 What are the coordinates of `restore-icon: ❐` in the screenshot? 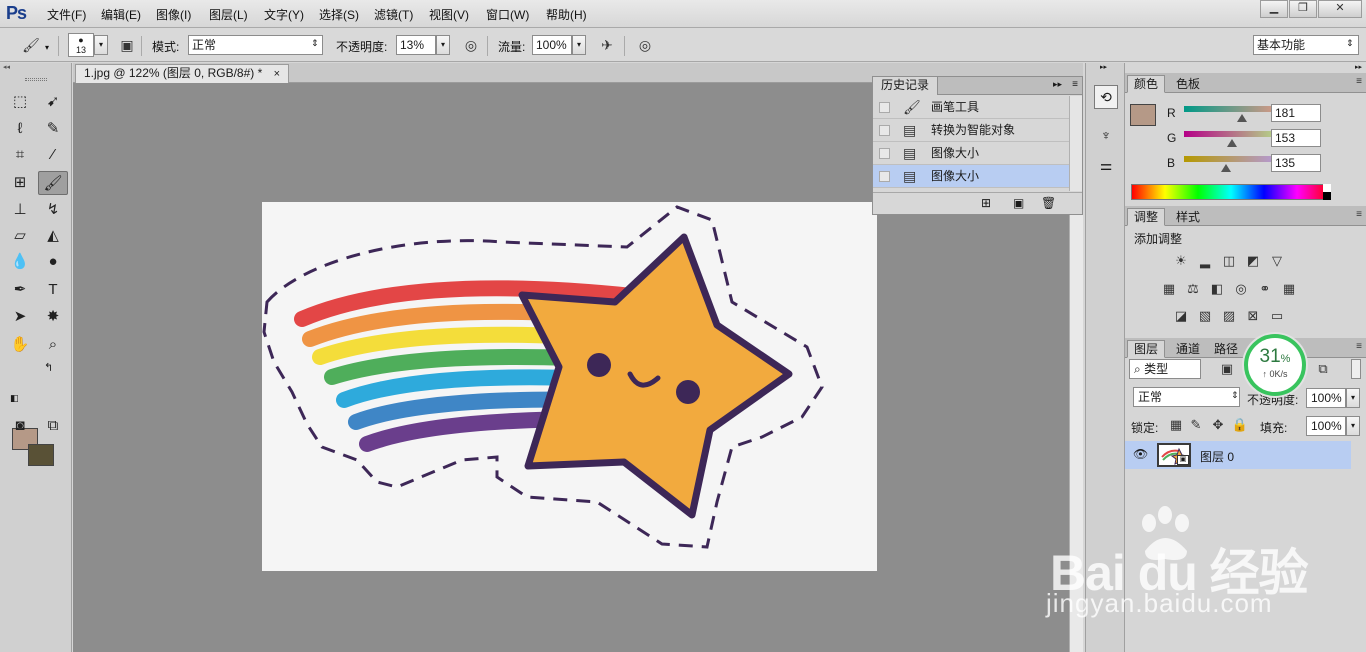 It's located at (1303, 9).